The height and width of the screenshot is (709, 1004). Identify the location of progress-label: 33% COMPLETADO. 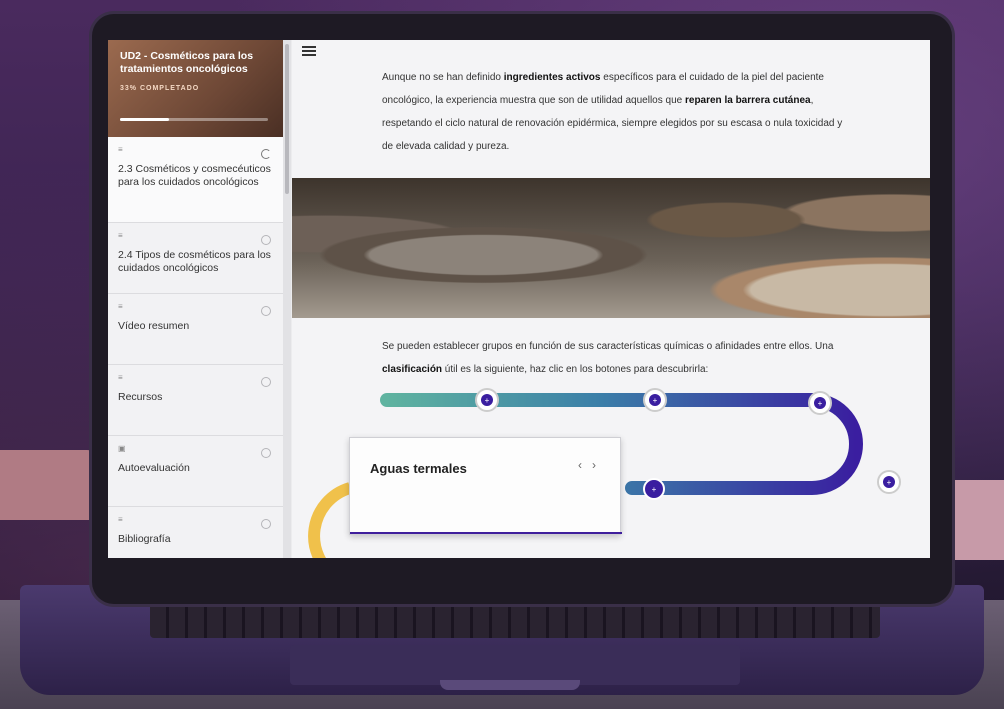
(160, 88).